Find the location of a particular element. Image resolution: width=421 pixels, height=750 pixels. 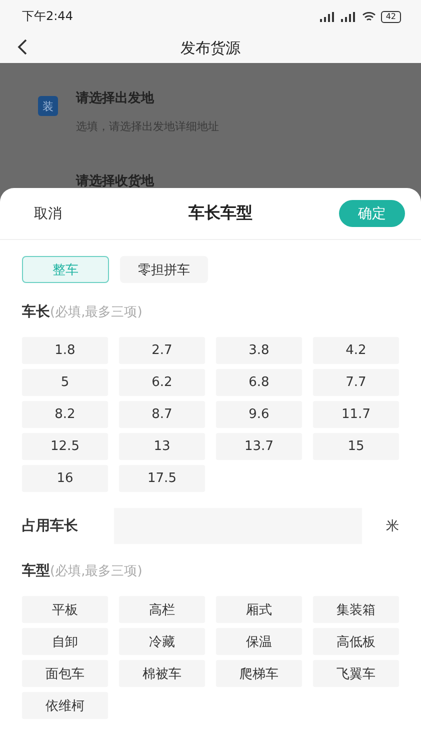

vehicle-type-option: 依维柯 is located at coordinates (65, 705).